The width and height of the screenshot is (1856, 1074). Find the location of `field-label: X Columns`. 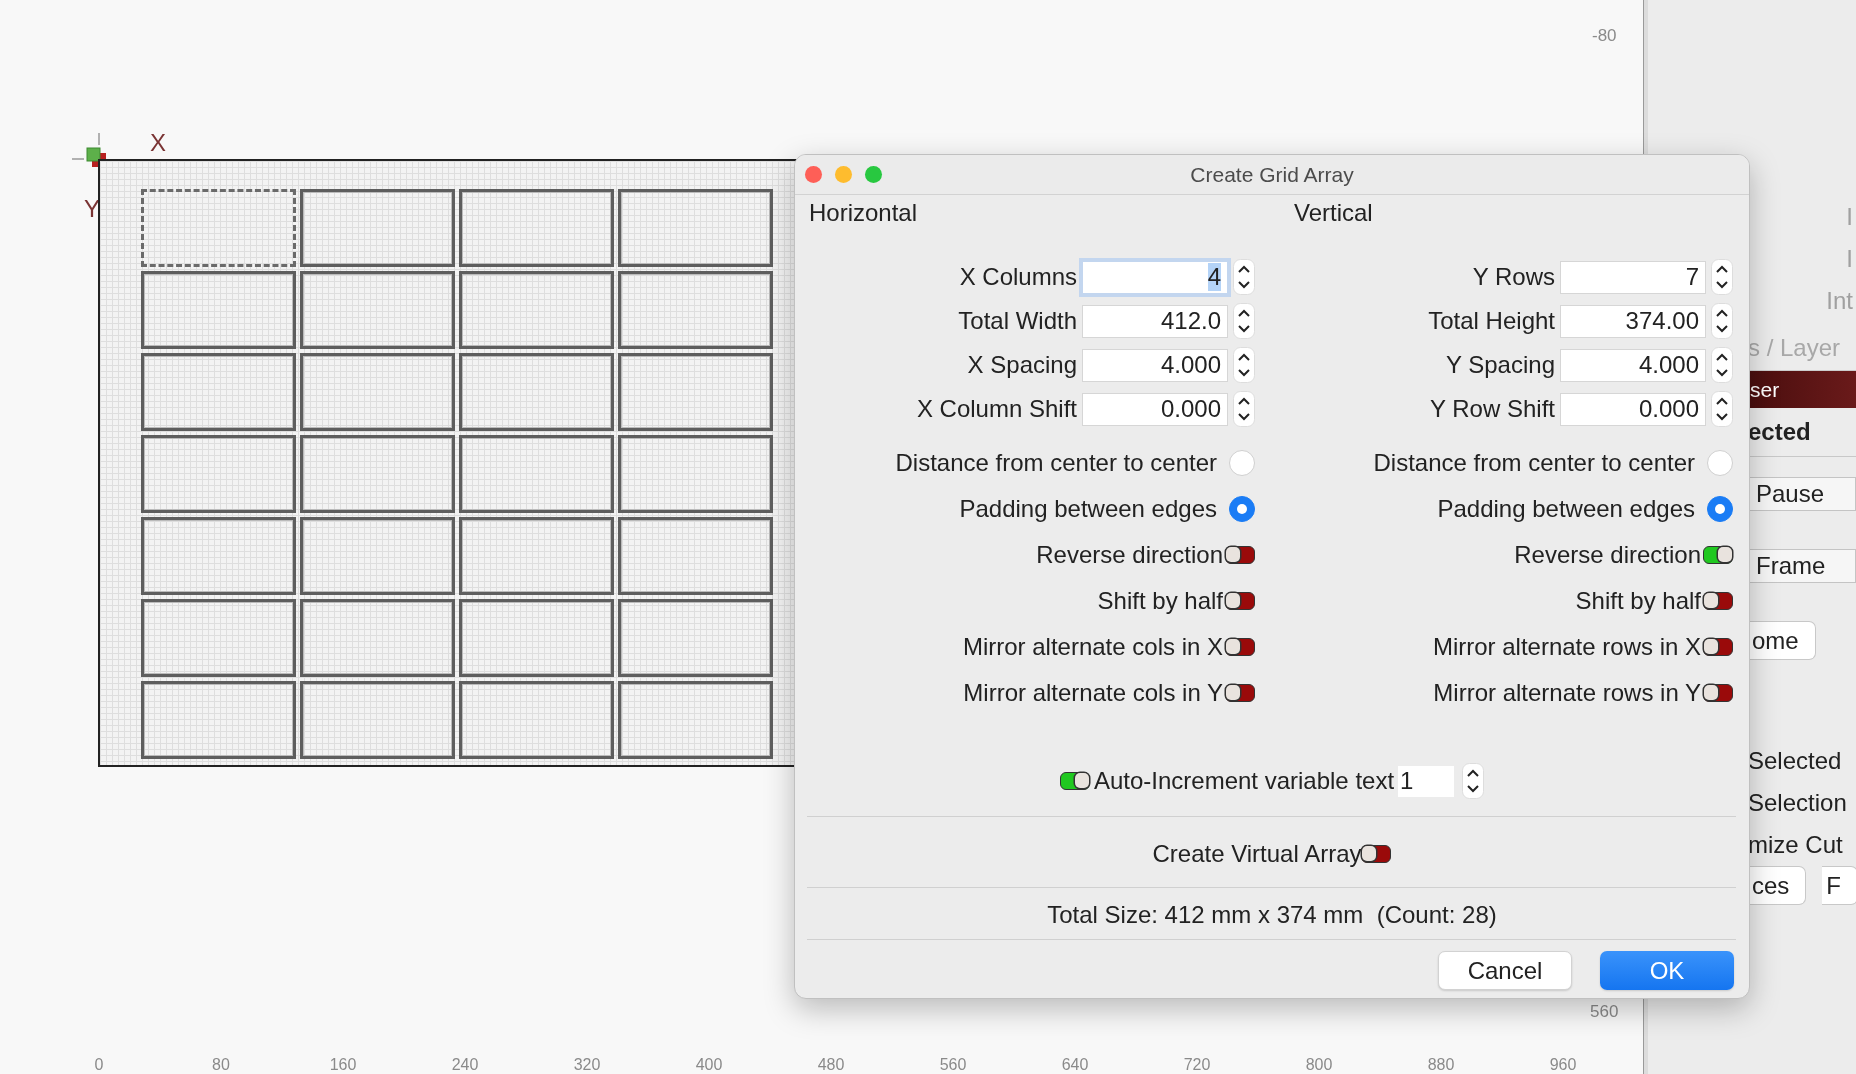

field-label: X Columns is located at coordinates (1018, 277).